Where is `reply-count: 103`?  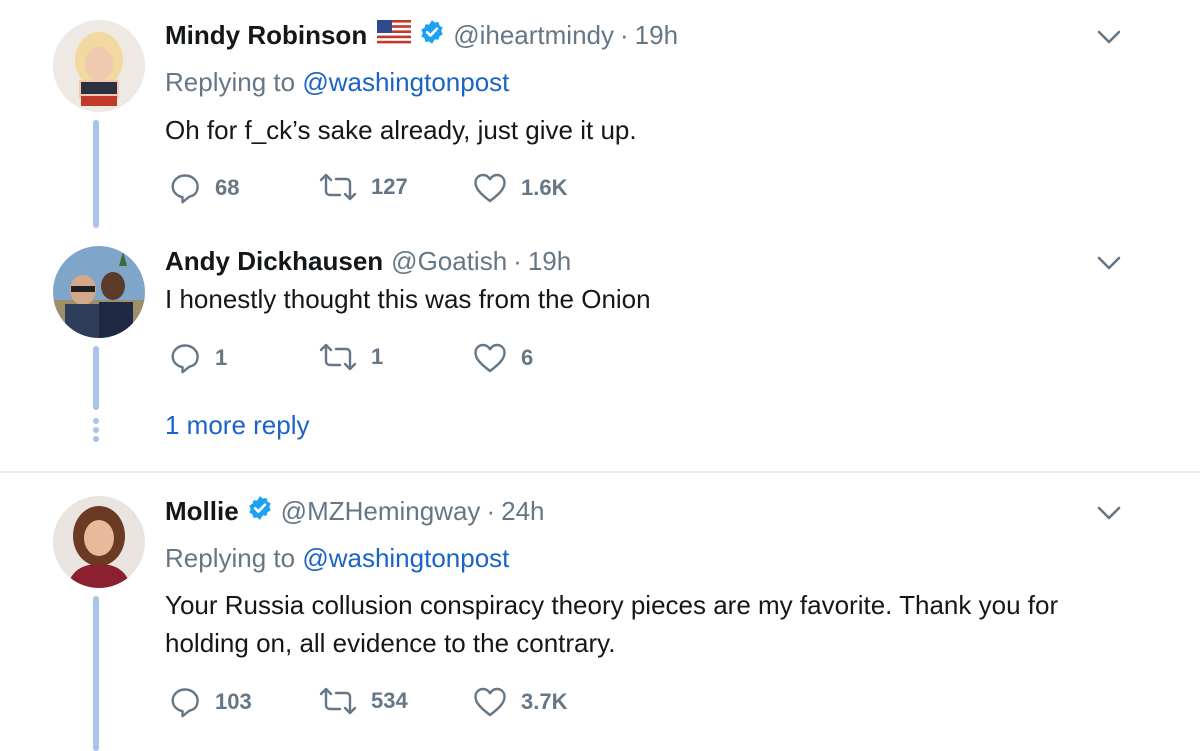 reply-count: 103 is located at coordinates (233, 701).